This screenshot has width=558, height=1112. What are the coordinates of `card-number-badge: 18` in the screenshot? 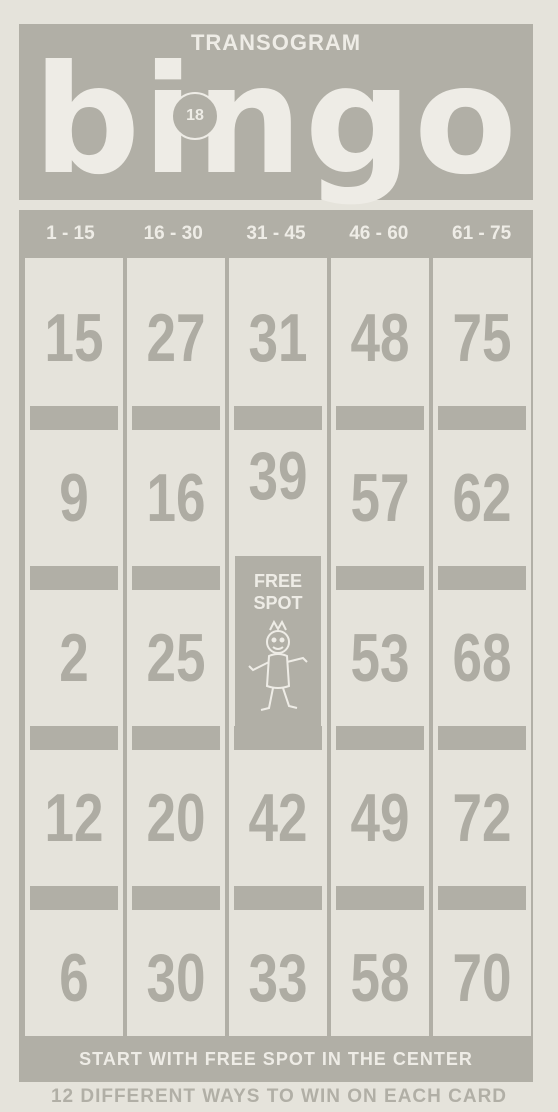 It's located at (195, 116).